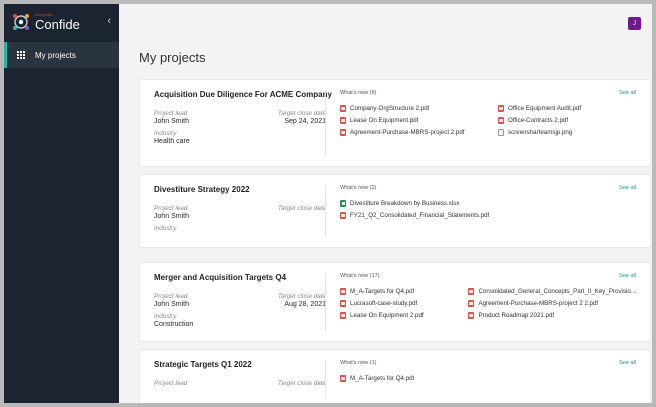 The height and width of the screenshot is (407, 656). What do you see at coordinates (394, 315) in the screenshot?
I see `file-item: Lease On Equipment 2.pdf` at bounding box center [394, 315].